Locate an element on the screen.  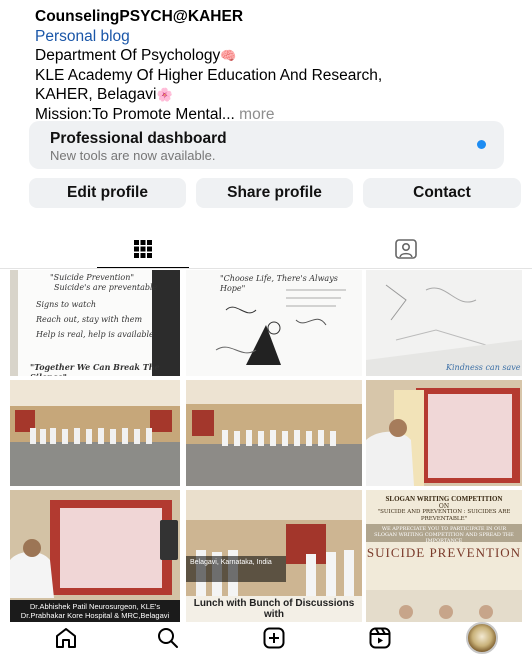
nav-profile is located at coordinates (482, 638).